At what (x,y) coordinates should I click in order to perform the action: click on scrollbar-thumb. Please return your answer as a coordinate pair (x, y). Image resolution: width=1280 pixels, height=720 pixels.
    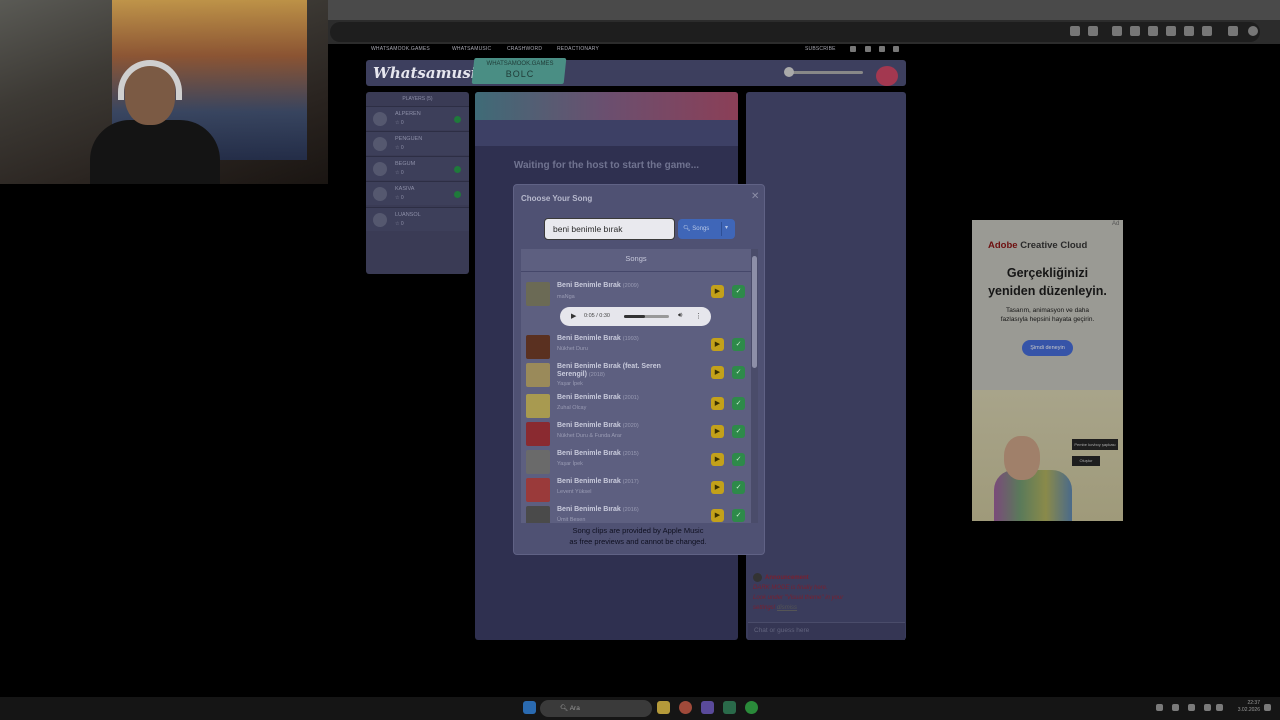
    Looking at the image, I should click on (754, 312).